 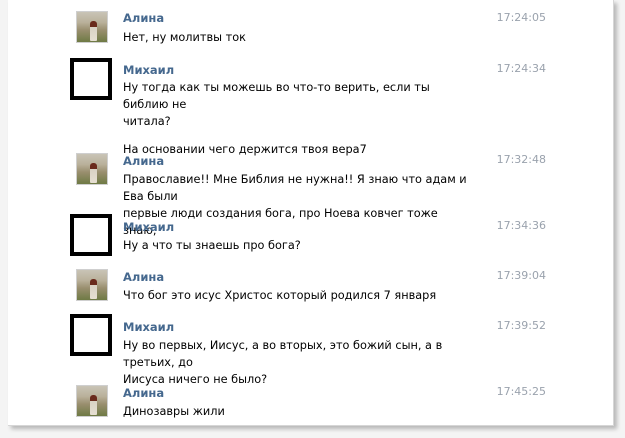 I want to click on message-text: Ну а что ты знаешь про бога?, so click(x=212, y=245).